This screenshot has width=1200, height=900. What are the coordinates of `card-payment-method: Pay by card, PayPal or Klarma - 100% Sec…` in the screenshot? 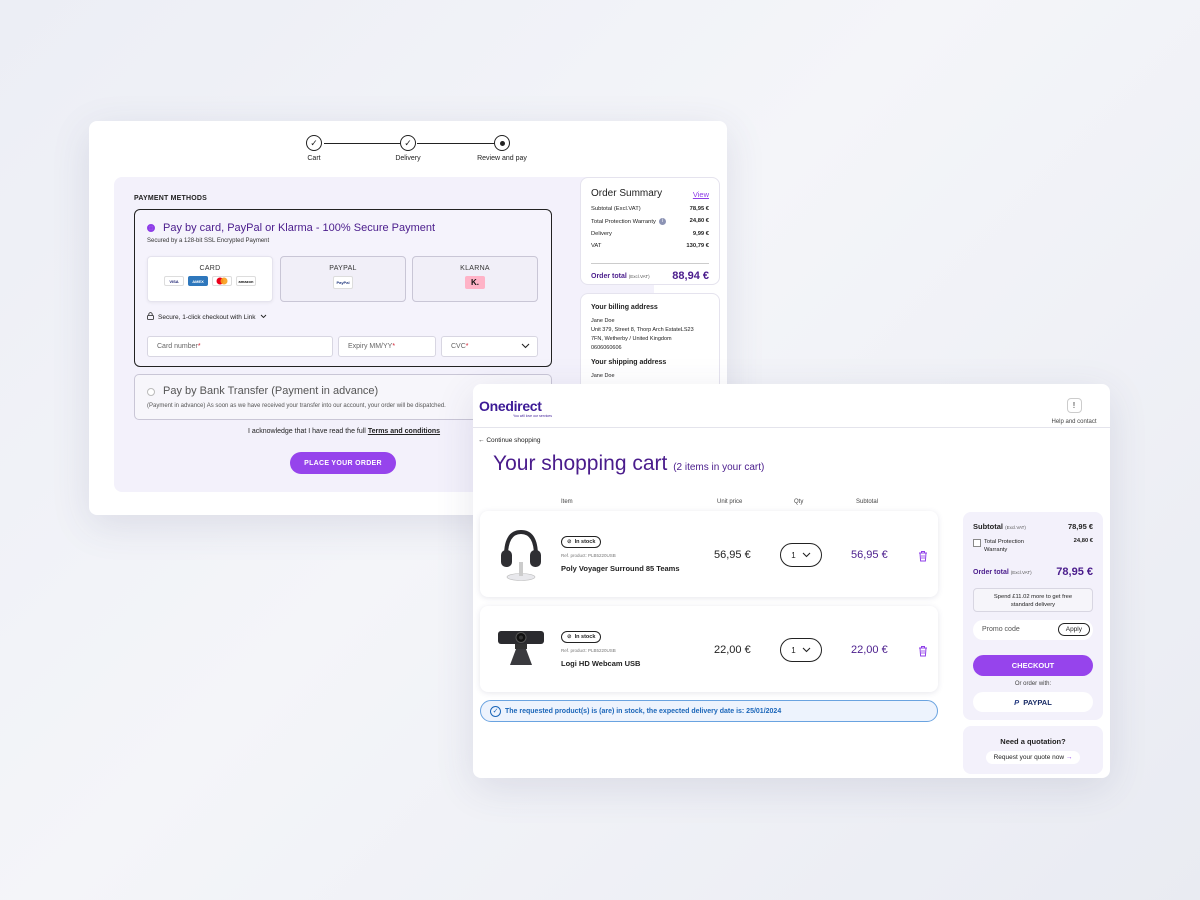 It's located at (343, 288).